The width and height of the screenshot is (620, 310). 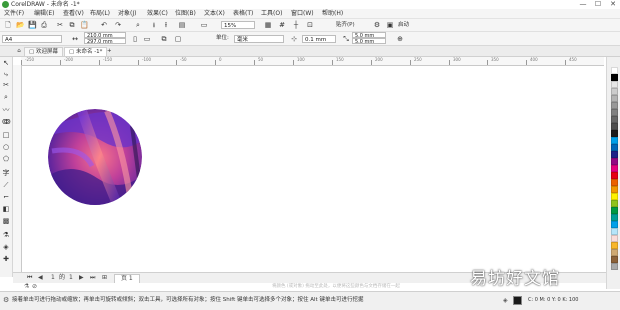 I want to click on quick-customize-icon: ⊕, so click(x=400, y=39).